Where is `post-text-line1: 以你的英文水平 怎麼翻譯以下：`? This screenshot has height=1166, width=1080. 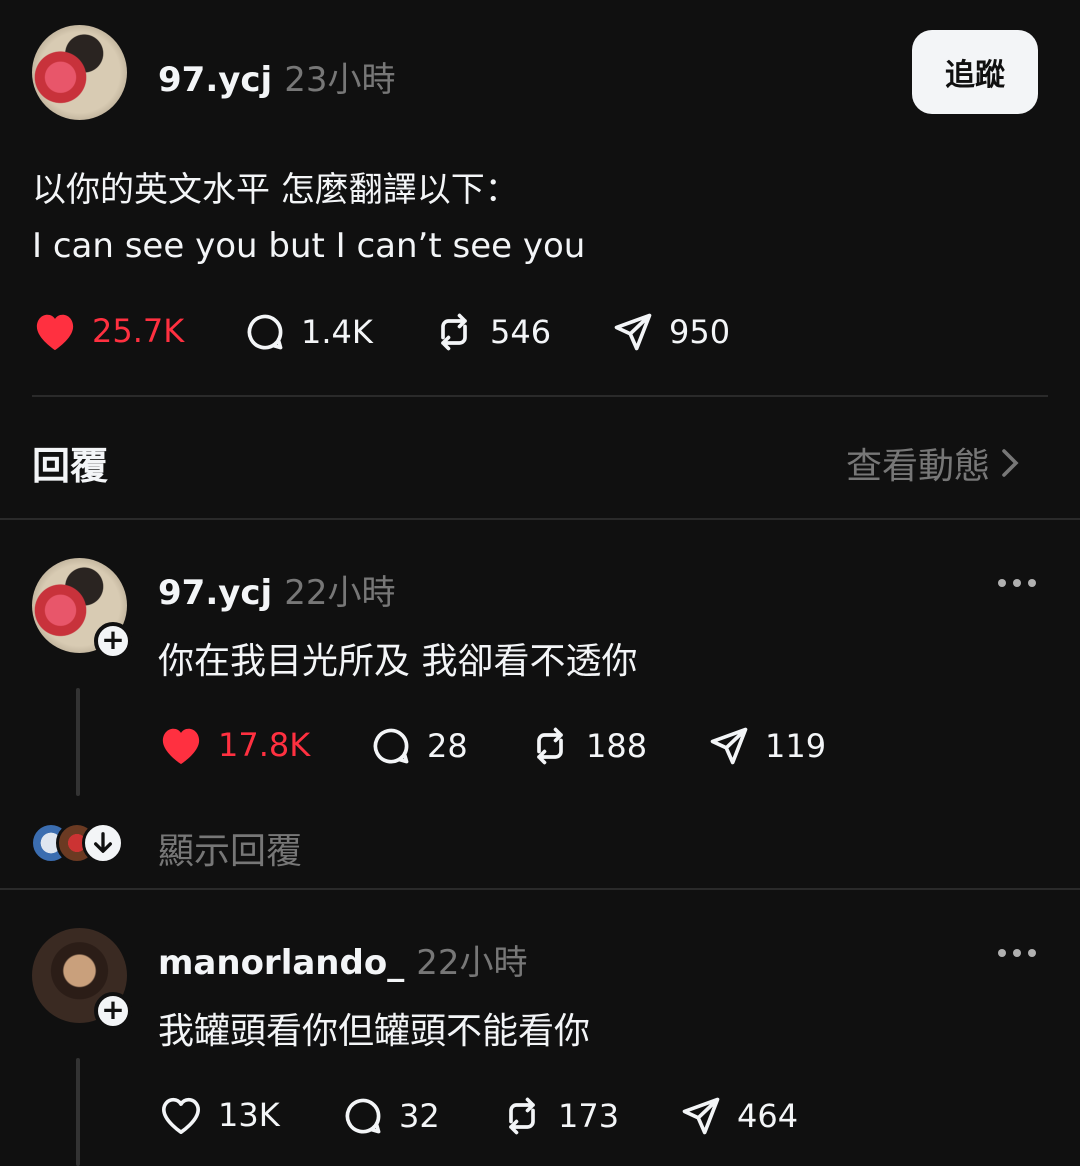 post-text-line1: 以你的英文水平 怎麼翻譯以下： is located at coordinates (275, 190).